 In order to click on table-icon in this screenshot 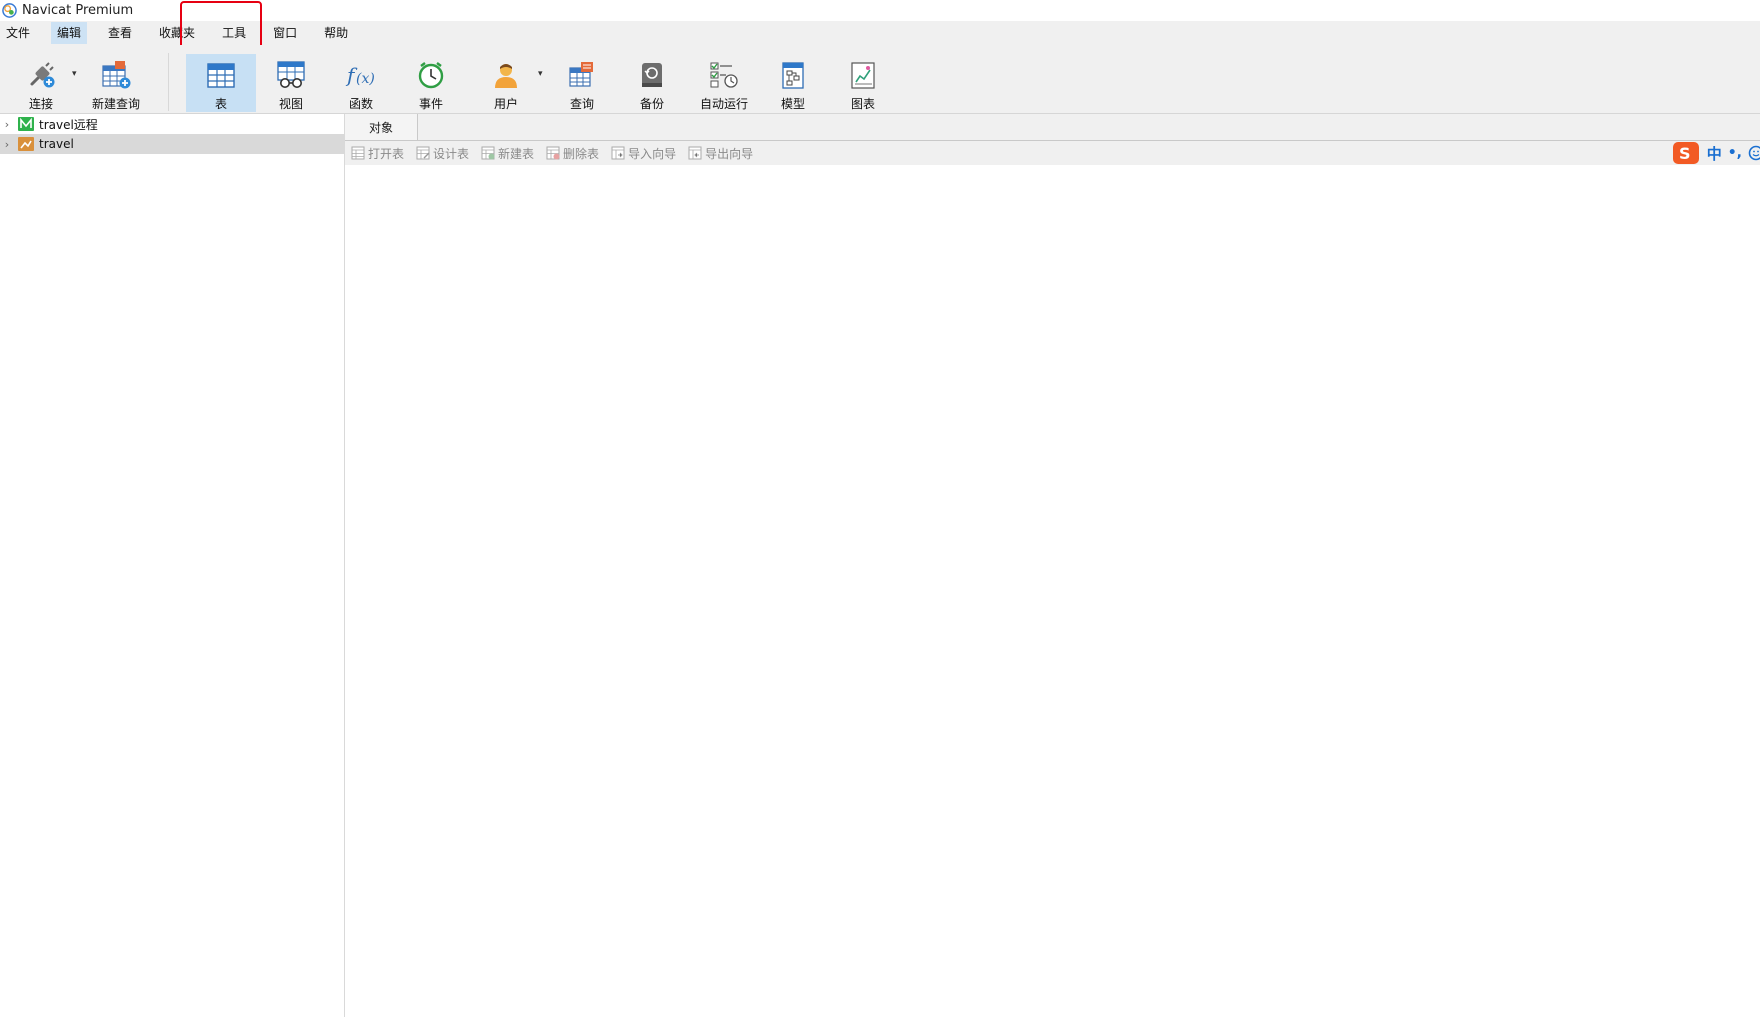, I will do `click(221, 75)`.